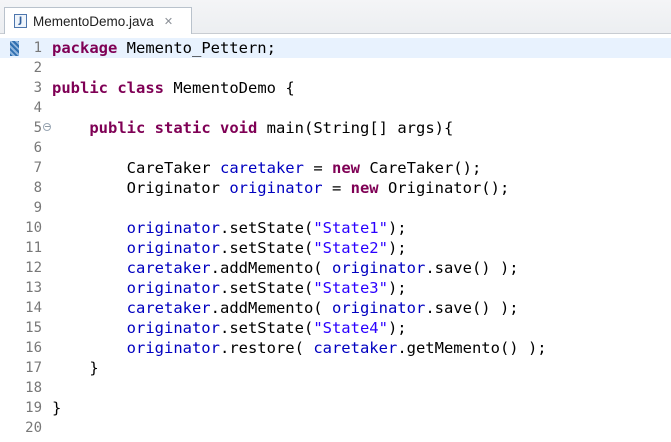 The image size is (671, 442). I want to click on line-number: 3, so click(37, 88).